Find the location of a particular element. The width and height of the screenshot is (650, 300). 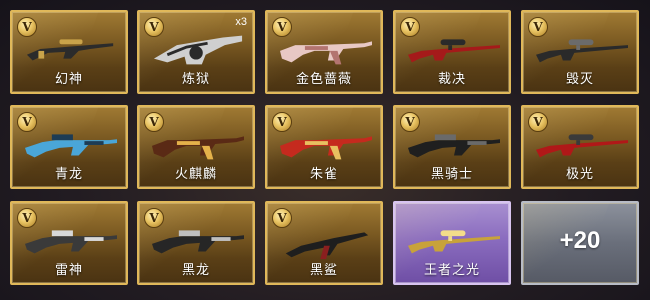

weapon-name: 幻神 is located at coordinates (68, 79).